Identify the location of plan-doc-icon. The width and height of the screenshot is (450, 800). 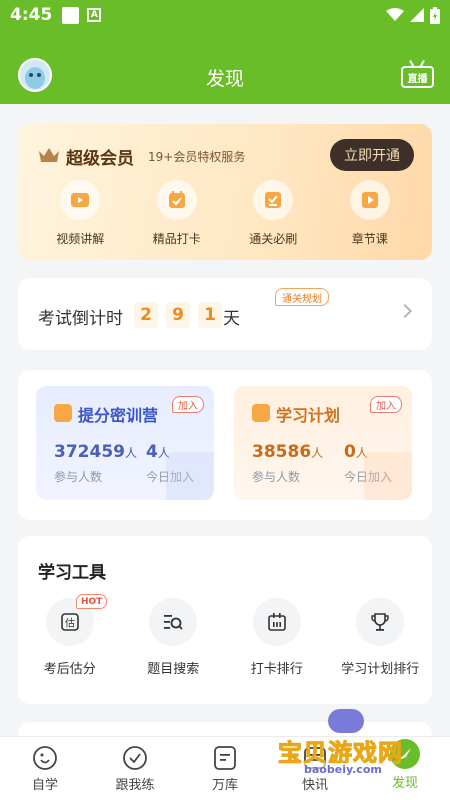
(261, 413).